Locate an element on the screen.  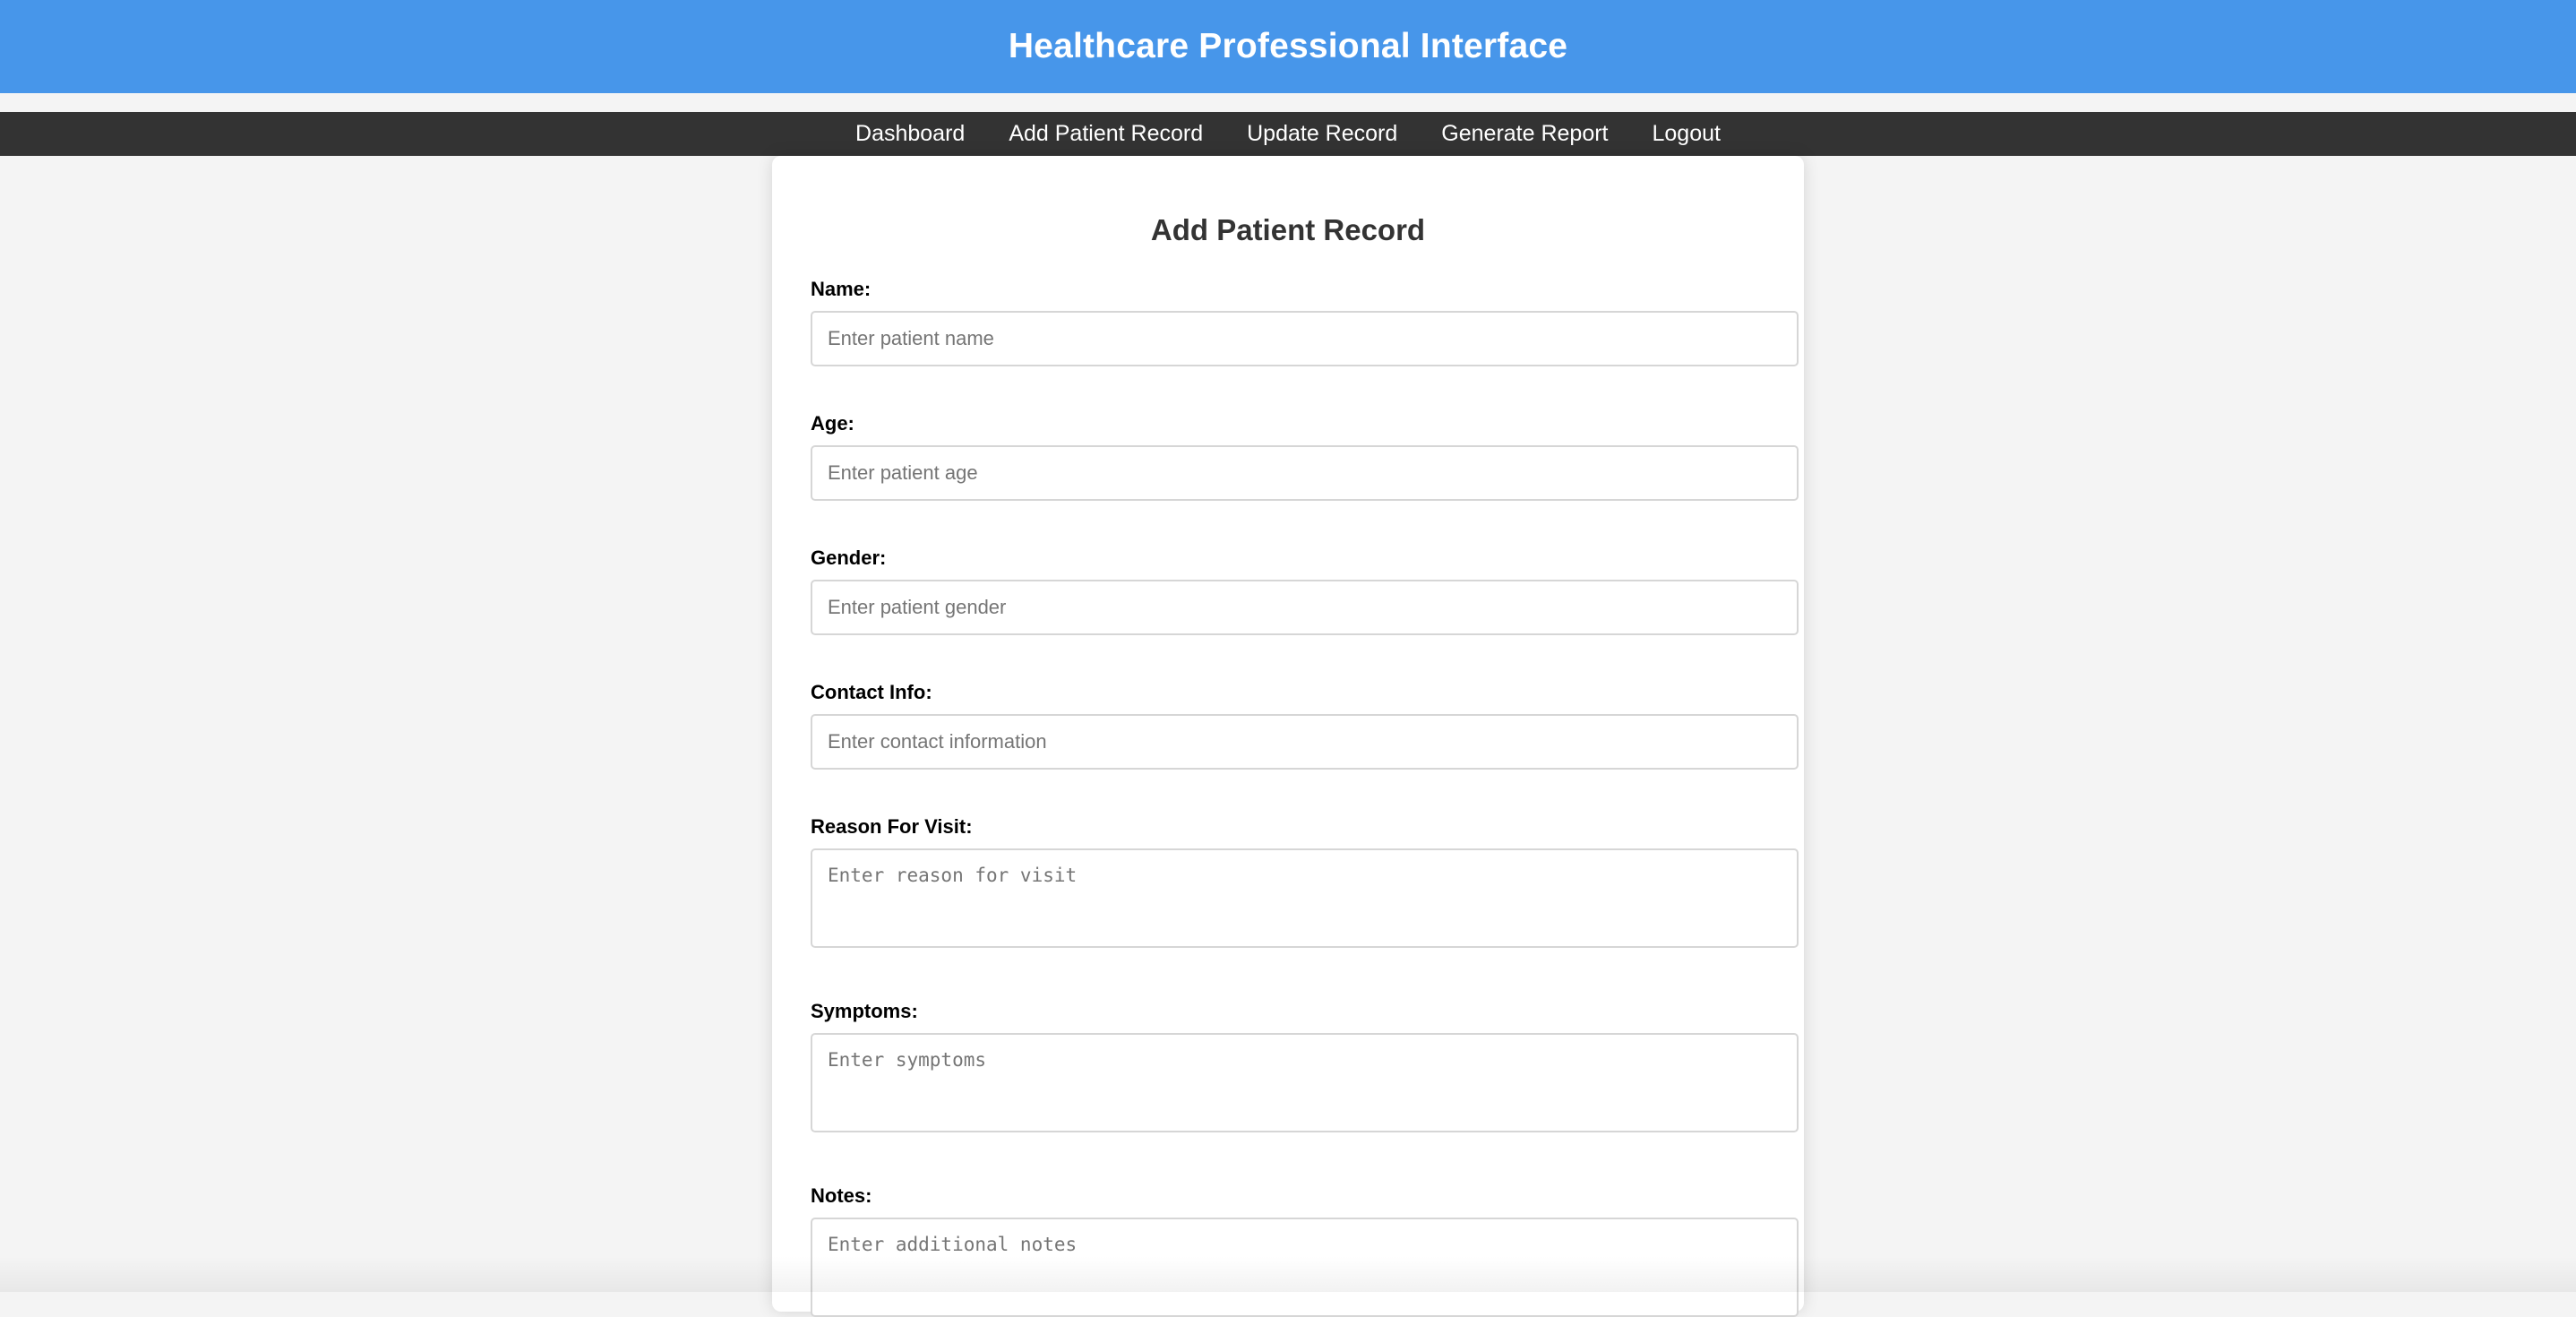
notes-textarea is located at coordinates (1305, 1267).